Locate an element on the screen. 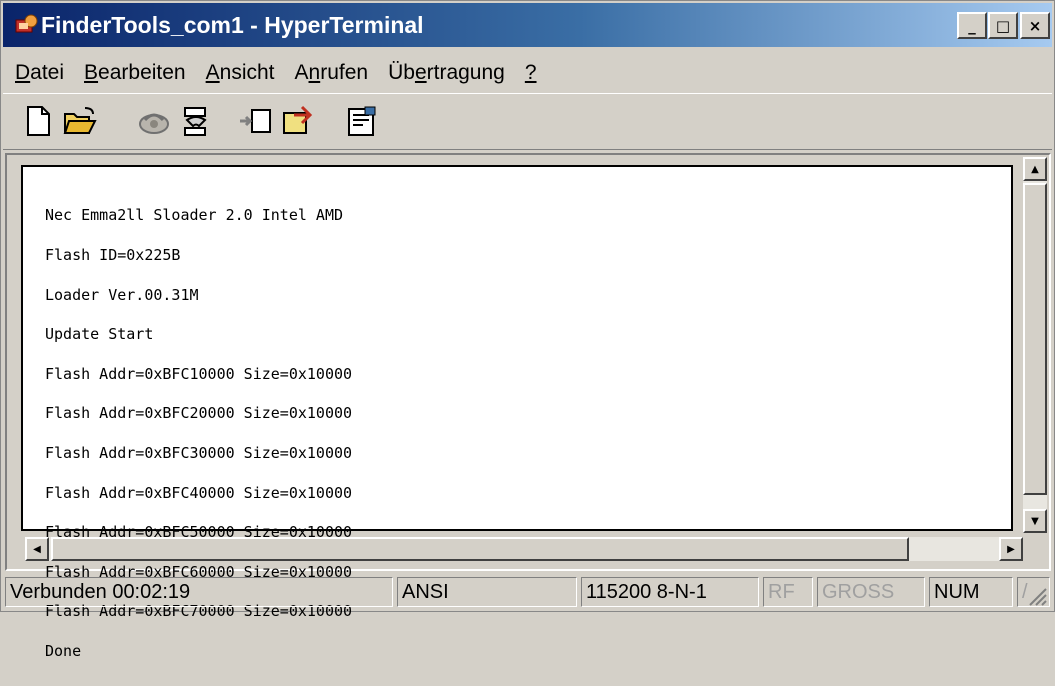 Image resolution: width=1055 pixels, height=686 pixels. terminal-line: Done is located at coordinates (63, 650).